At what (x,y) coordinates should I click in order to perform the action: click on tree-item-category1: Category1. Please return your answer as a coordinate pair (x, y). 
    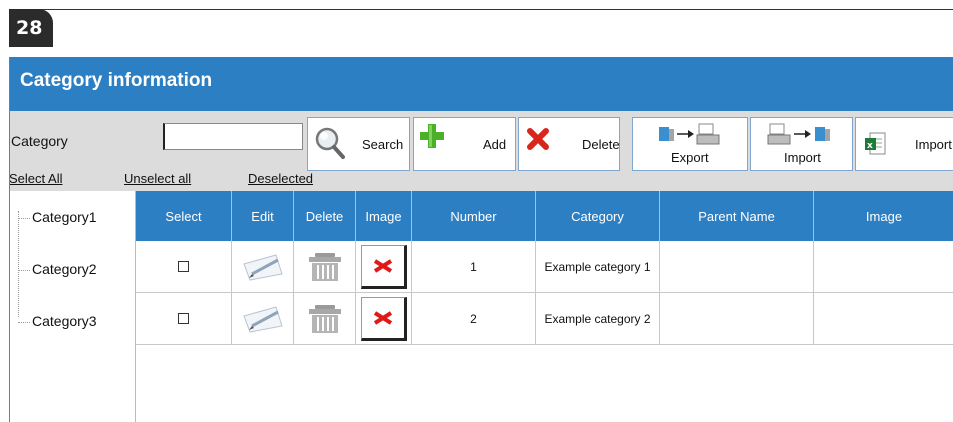
    Looking at the image, I should click on (57, 217).